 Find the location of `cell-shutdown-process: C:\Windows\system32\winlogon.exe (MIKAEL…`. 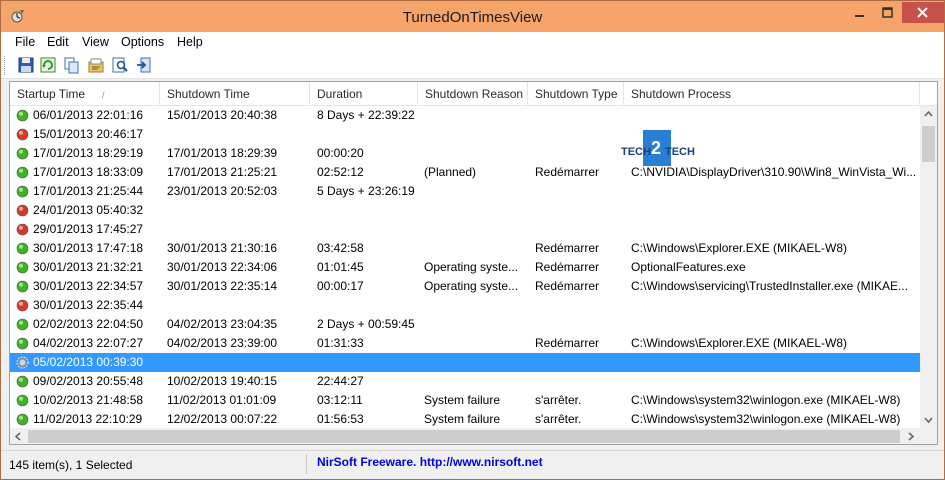

cell-shutdown-process: C:\Windows\system32\winlogon.exe (MIKAEL… is located at coordinates (766, 400).